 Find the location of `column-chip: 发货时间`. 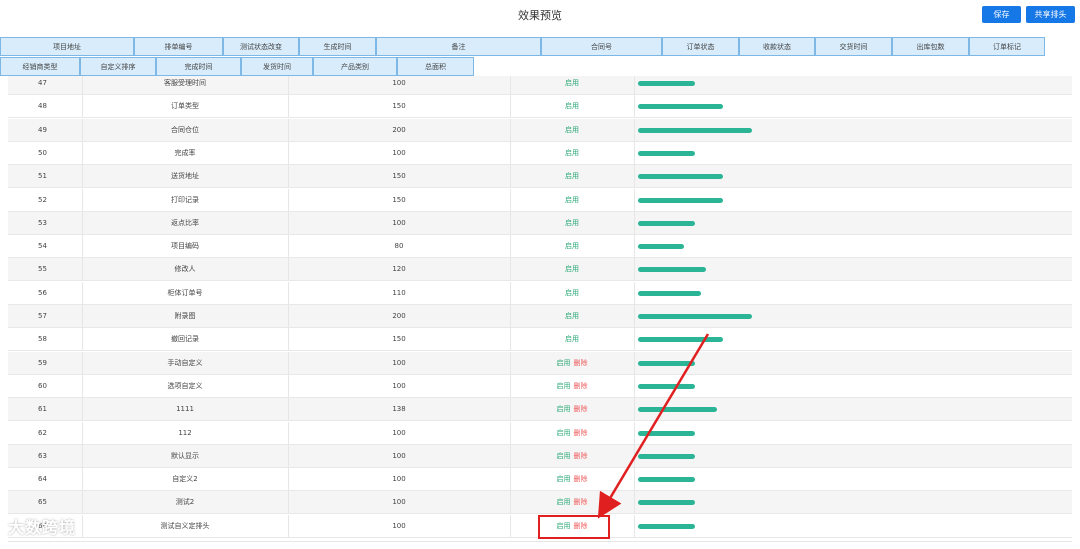

column-chip: 发货时间 is located at coordinates (277, 66).